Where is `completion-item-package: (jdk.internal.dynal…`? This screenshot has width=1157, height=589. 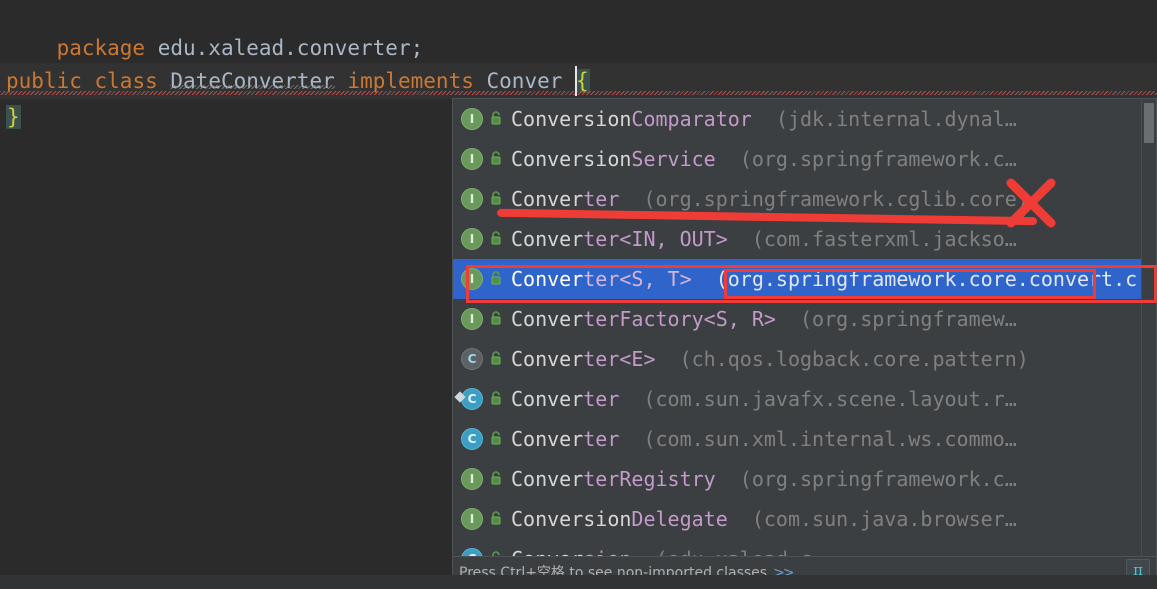 completion-item-package: (jdk.internal.dynal… is located at coordinates (896, 119).